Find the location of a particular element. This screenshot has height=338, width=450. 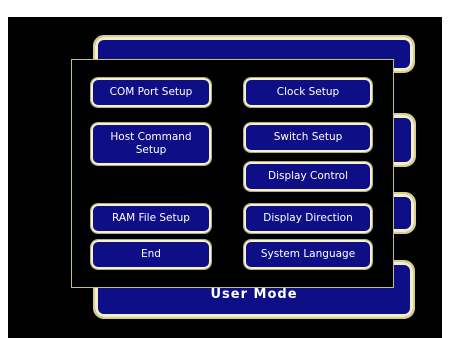

com-port-setup-button: COM Port Setup is located at coordinates (151, 92).